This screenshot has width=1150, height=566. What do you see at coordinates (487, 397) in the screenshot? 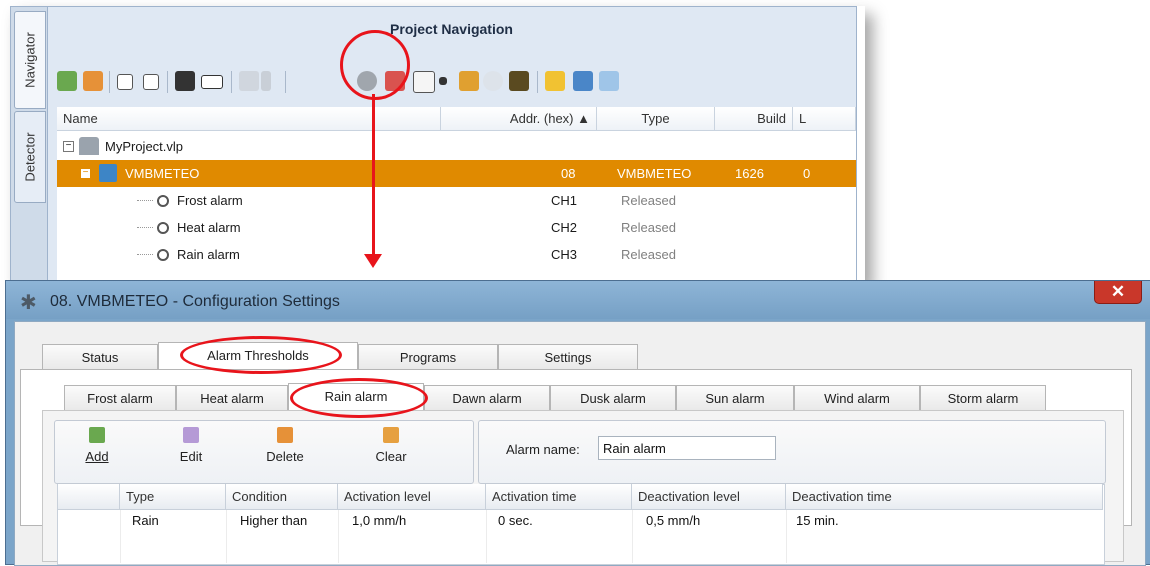
I see `tab-dawn-alarm: Dawn alarm` at bounding box center [487, 397].